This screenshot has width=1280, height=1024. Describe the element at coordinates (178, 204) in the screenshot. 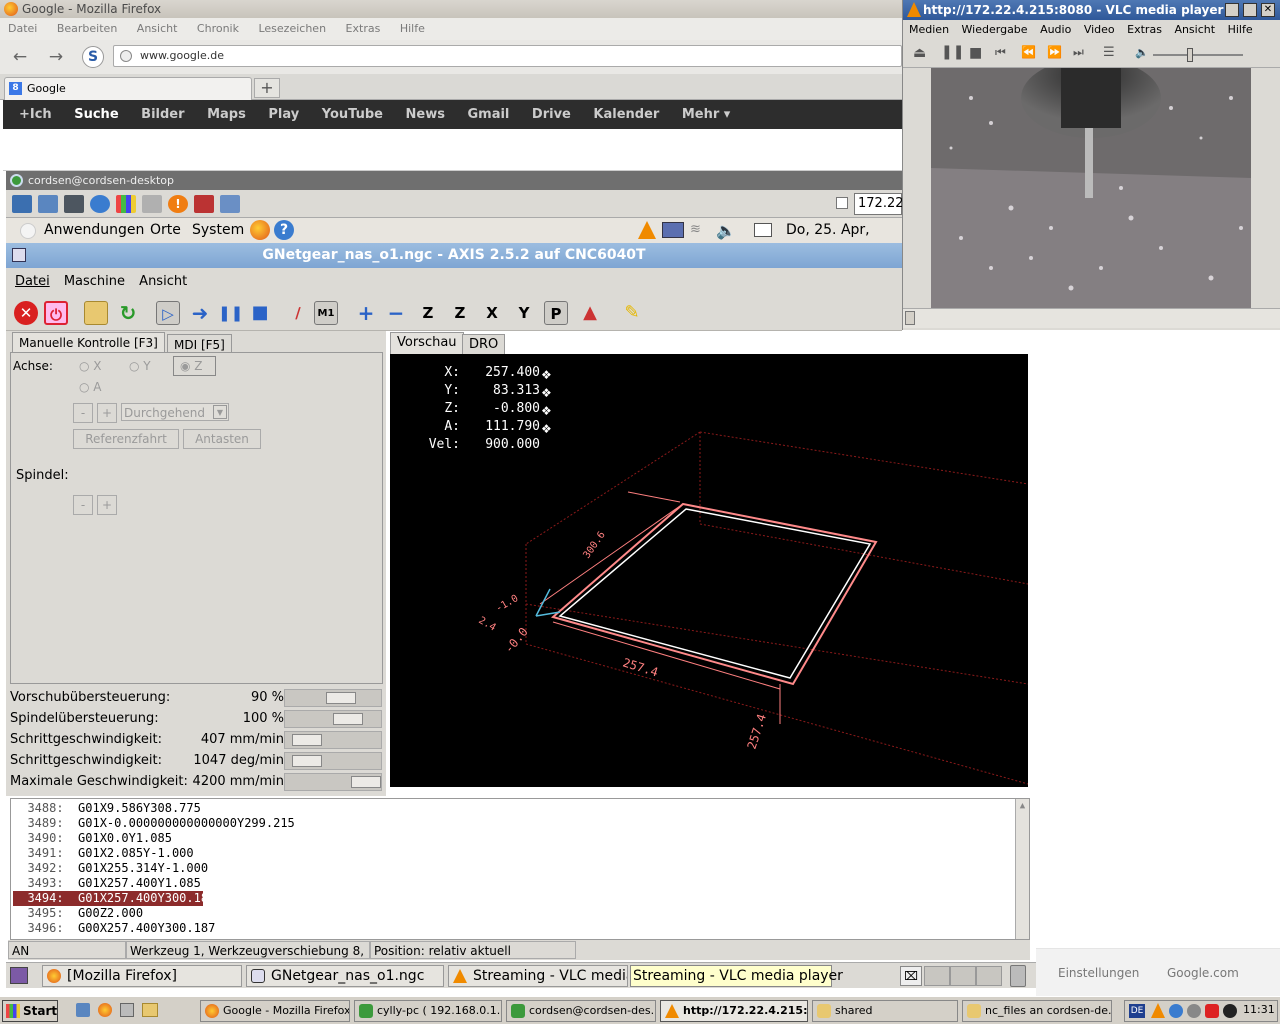

I see `alert-icon: !` at that location.